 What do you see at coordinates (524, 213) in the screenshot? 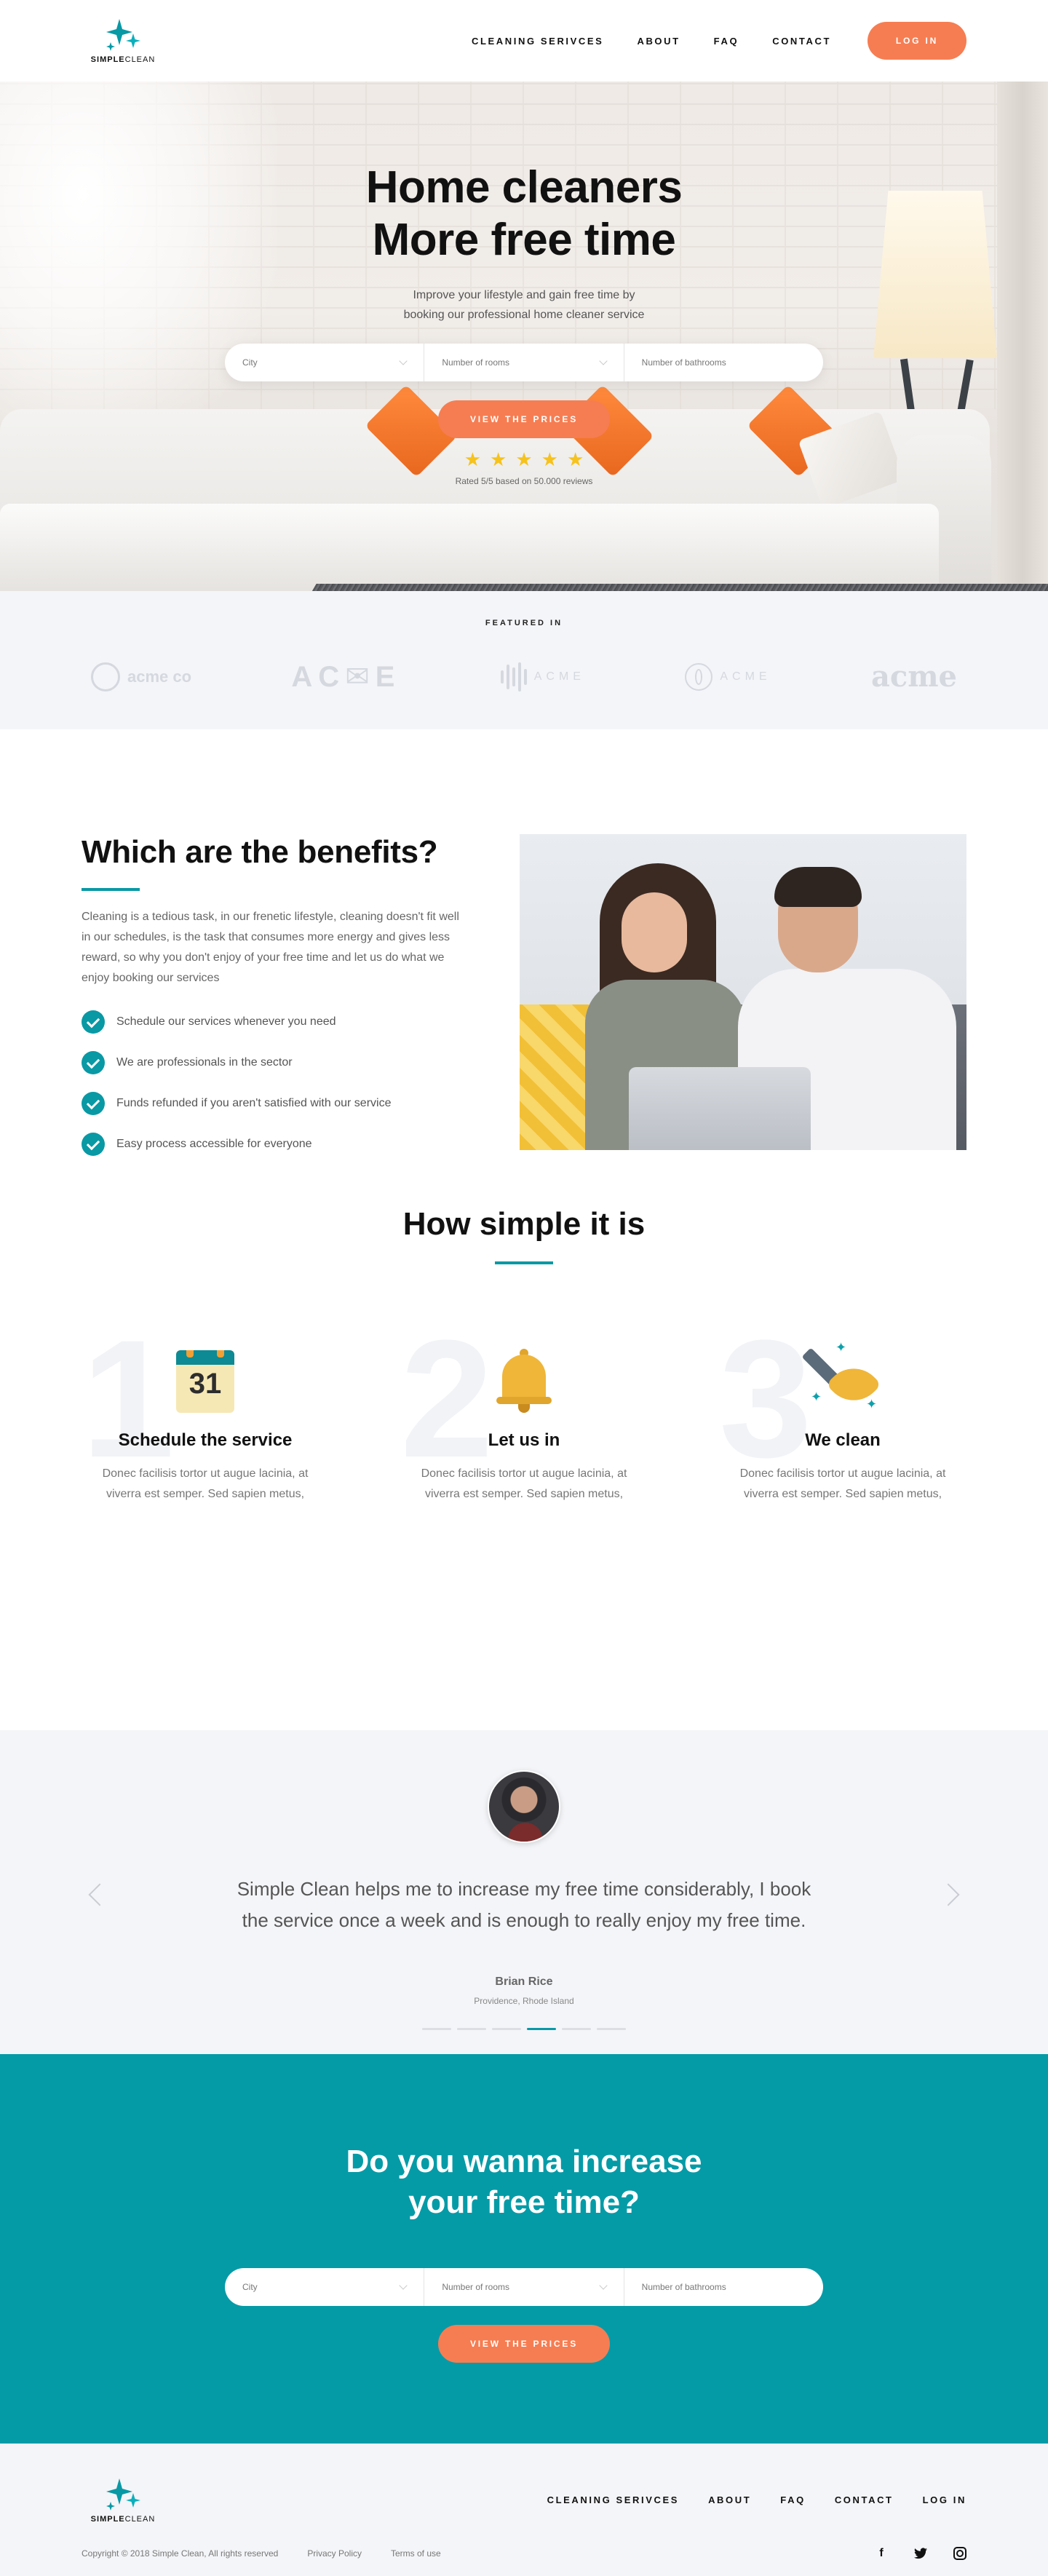
I see `hero-title: Home cleaners More free time` at bounding box center [524, 213].